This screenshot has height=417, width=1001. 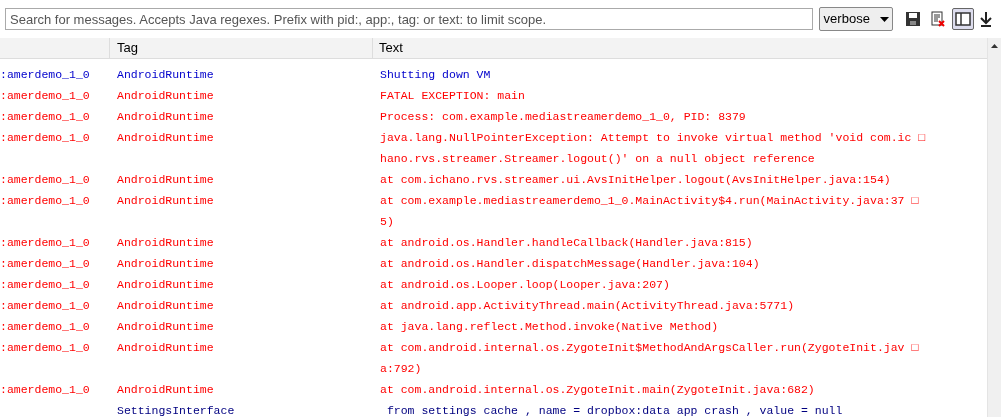 What do you see at coordinates (597, 389) in the screenshot?
I see `message-line: at com.android.internal.os.ZygoteInit.main(ZygoteInit.java:682)` at bounding box center [597, 389].